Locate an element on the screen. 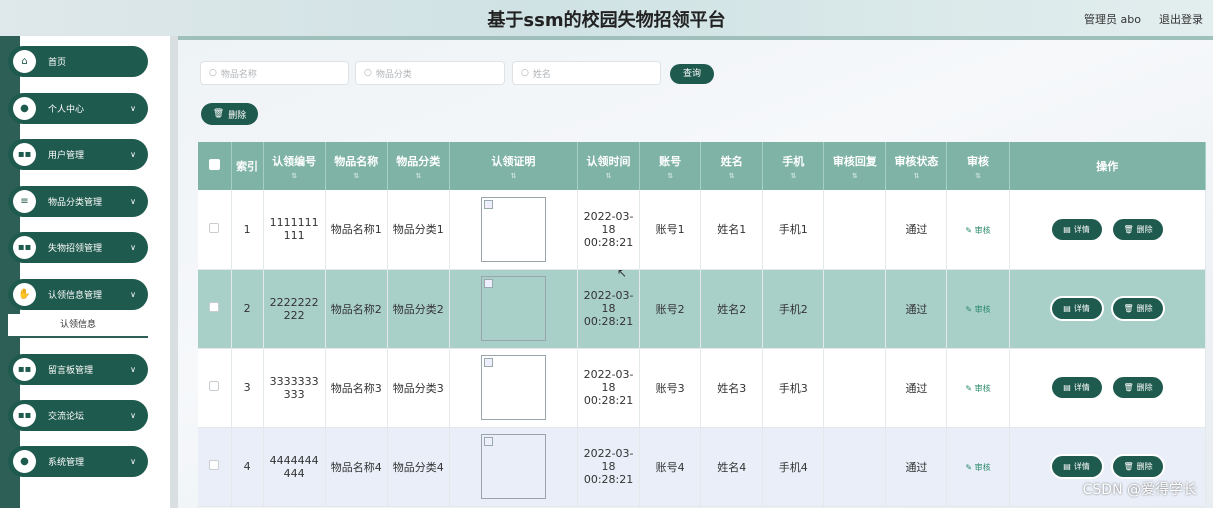  sidebar-separator is located at coordinates (174, 272).